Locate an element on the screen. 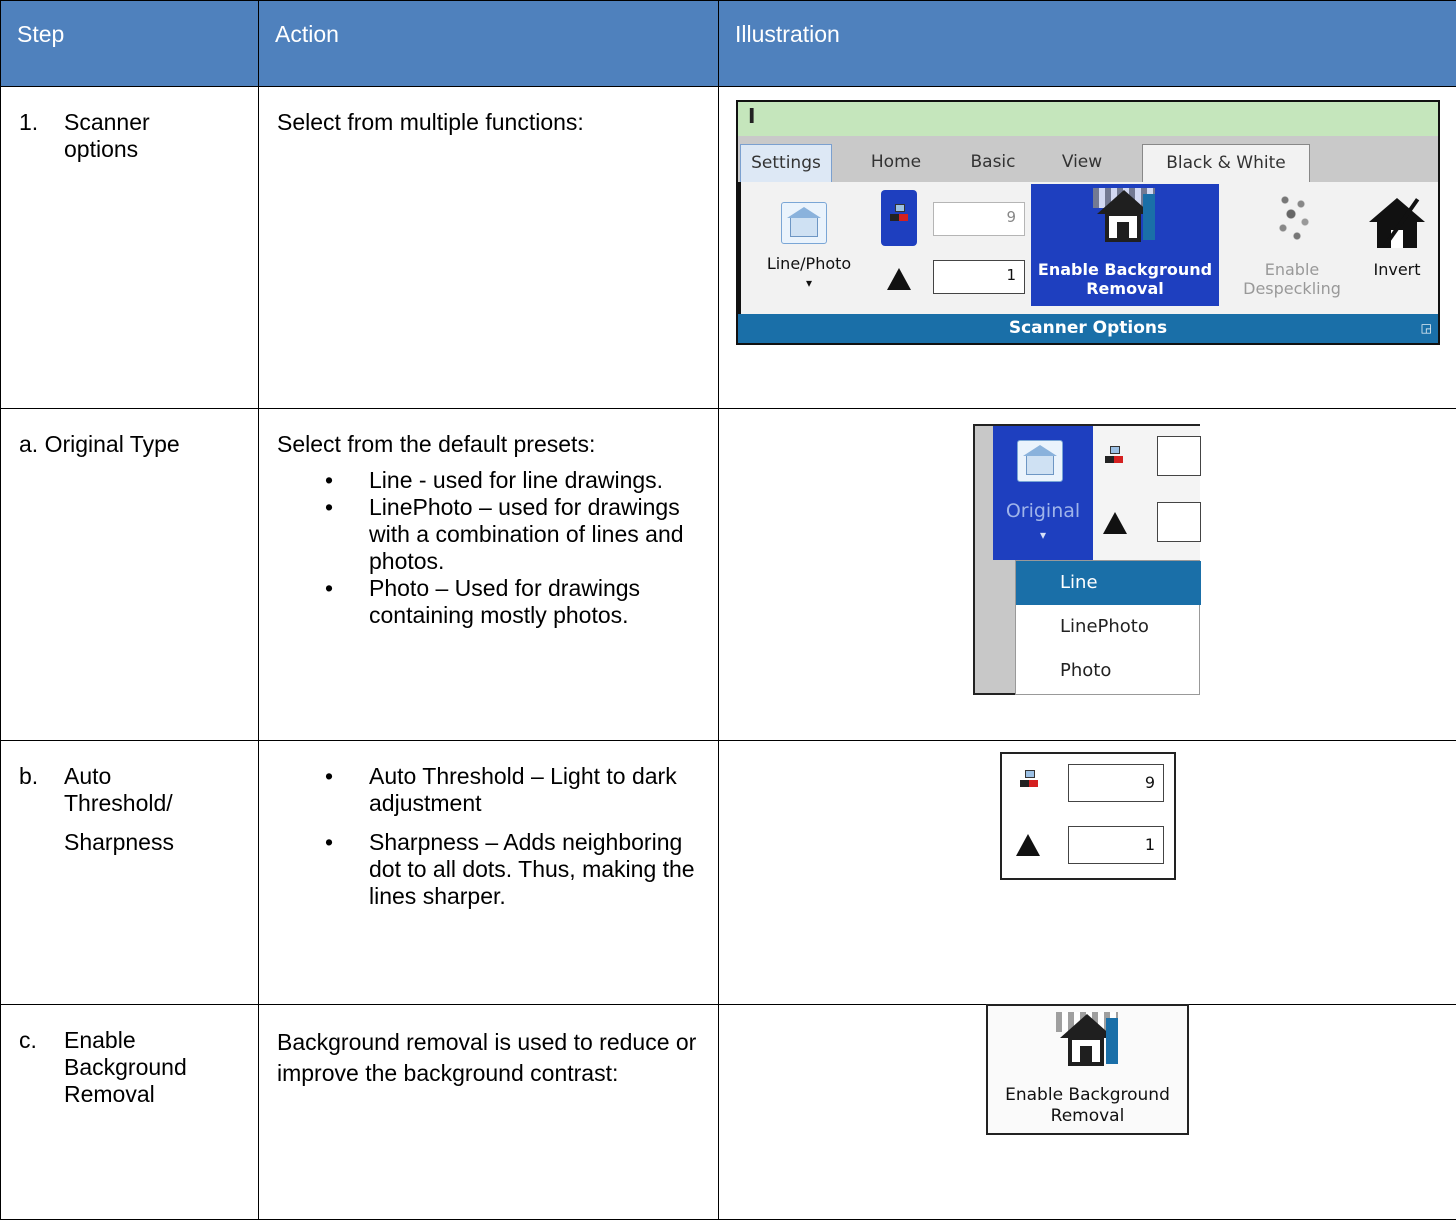  enable-despeckling-button: Enable Despeckling is located at coordinates (1292, 248).